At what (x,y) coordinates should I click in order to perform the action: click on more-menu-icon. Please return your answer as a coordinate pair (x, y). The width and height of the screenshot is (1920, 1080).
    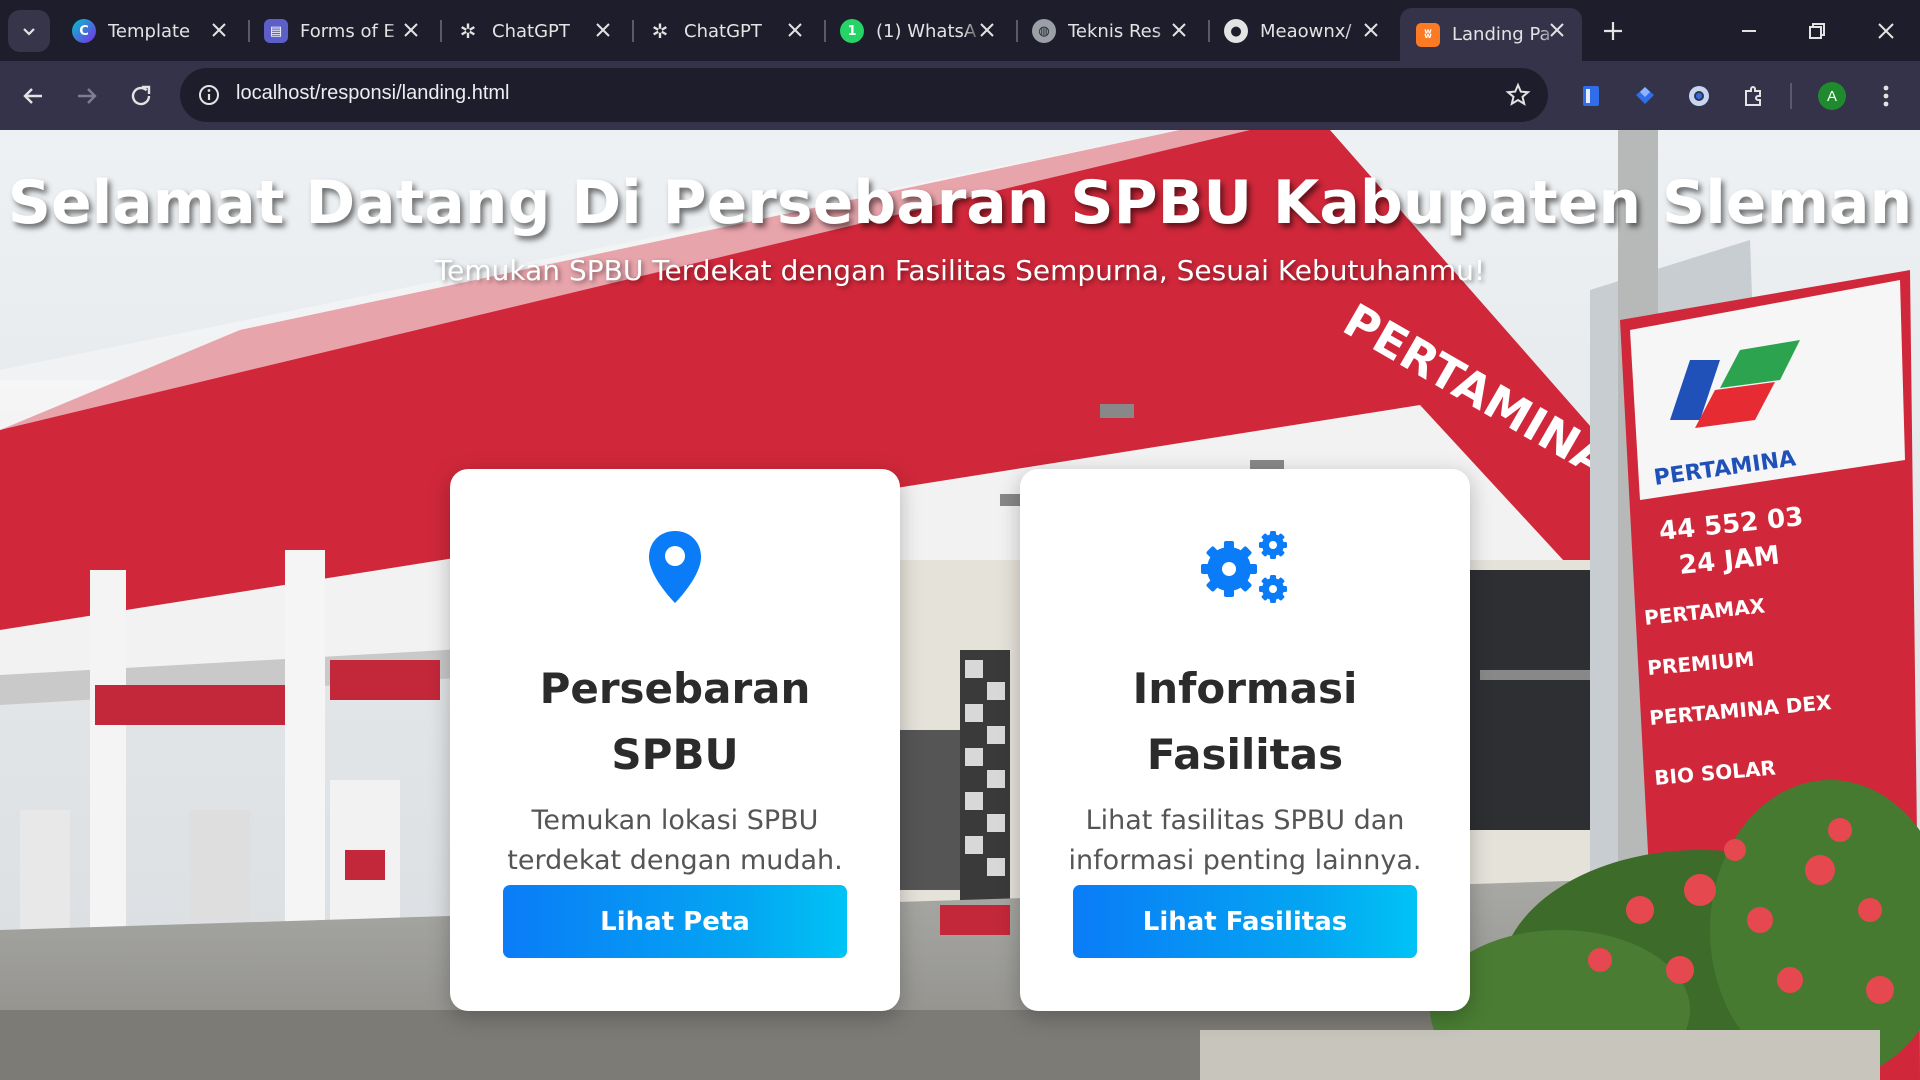
    Looking at the image, I should click on (1886, 96).